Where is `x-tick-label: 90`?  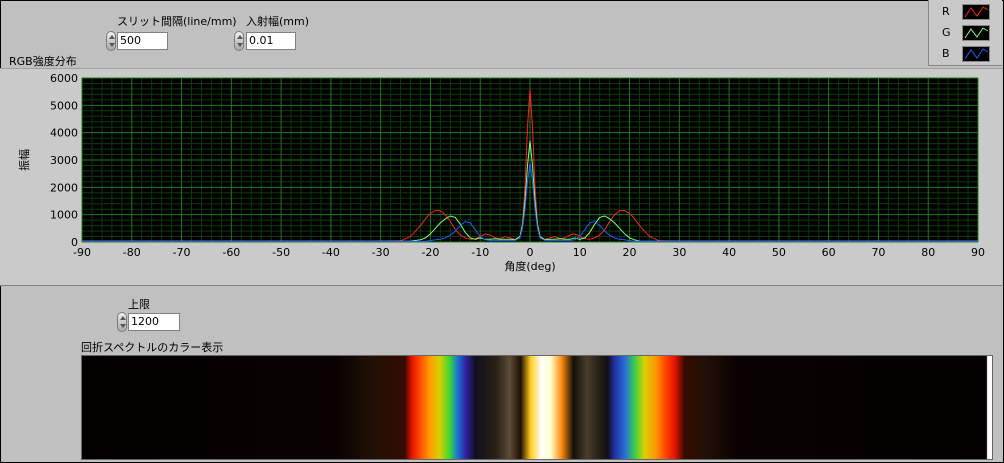 x-tick-label: 90 is located at coordinates (978, 252).